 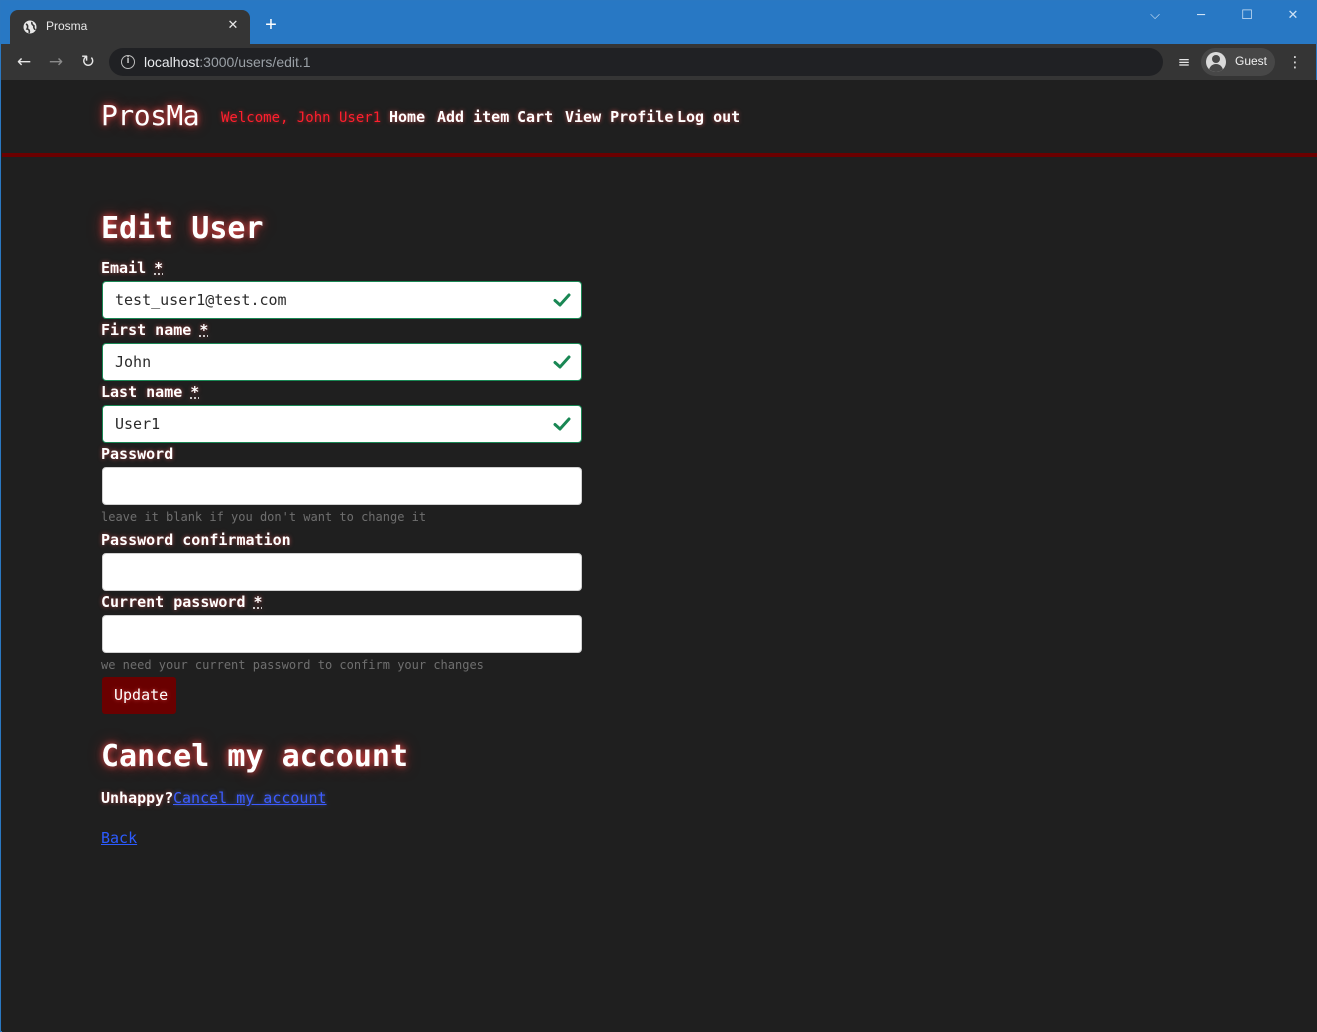 I want to click on nav-cart: Cart, so click(x=535, y=117).